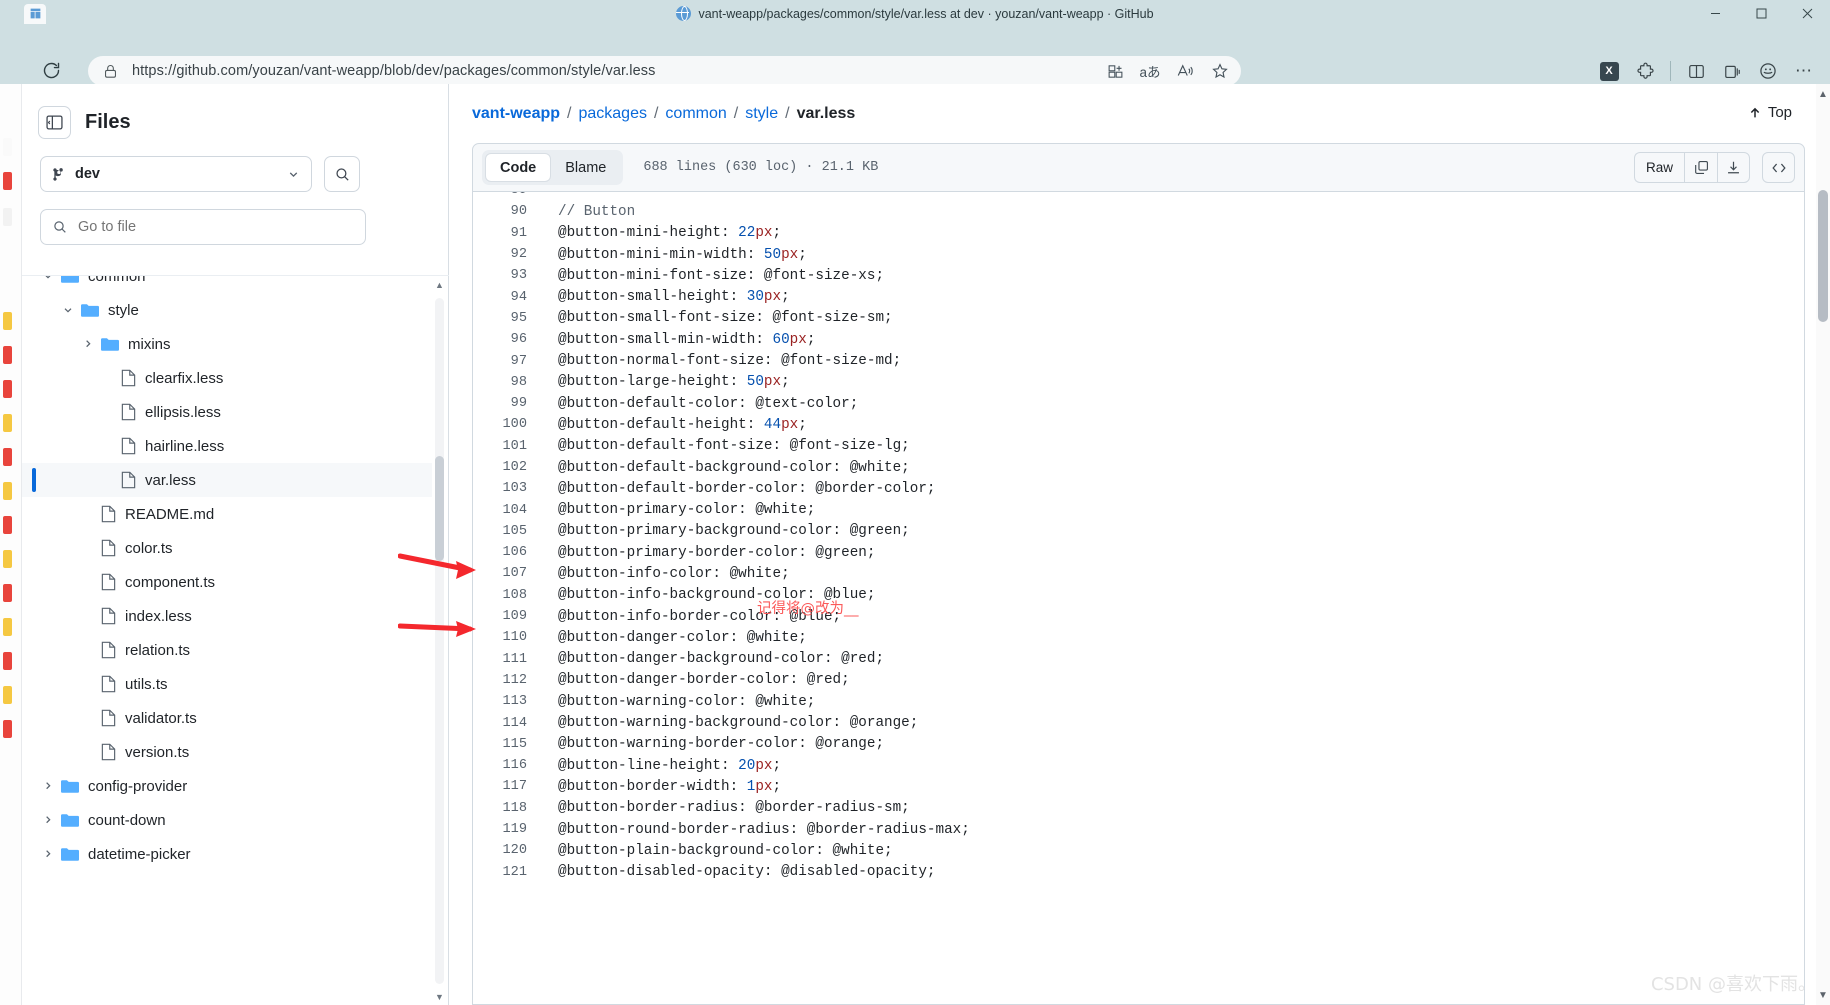 The image size is (1830, 1005). Describe the element at coordinates (227, 514) in the screenshot. I see `tree-file-README-md: README.md` at that location.